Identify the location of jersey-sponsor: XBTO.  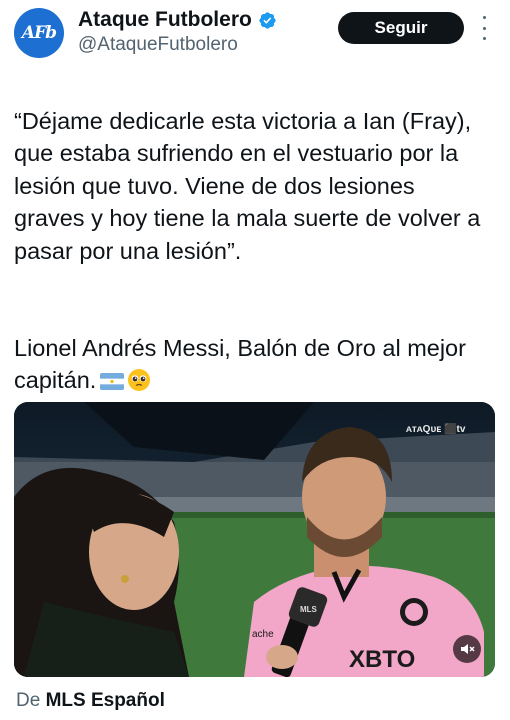
(382, 659).